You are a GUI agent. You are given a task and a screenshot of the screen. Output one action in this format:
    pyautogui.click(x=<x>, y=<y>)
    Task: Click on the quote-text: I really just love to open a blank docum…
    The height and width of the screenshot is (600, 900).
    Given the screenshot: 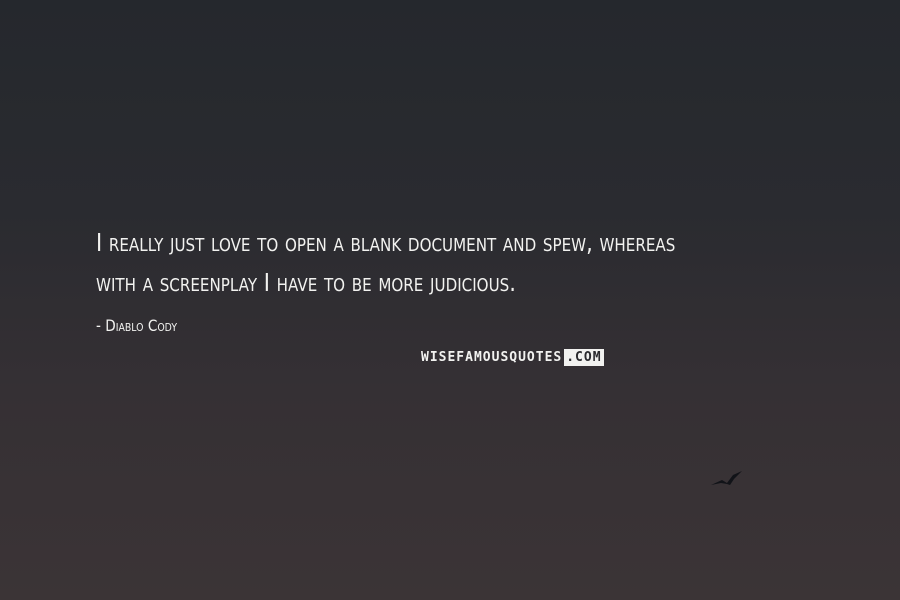 What is the action you would take?
    pyautogui.click(x=415, y=263)
    